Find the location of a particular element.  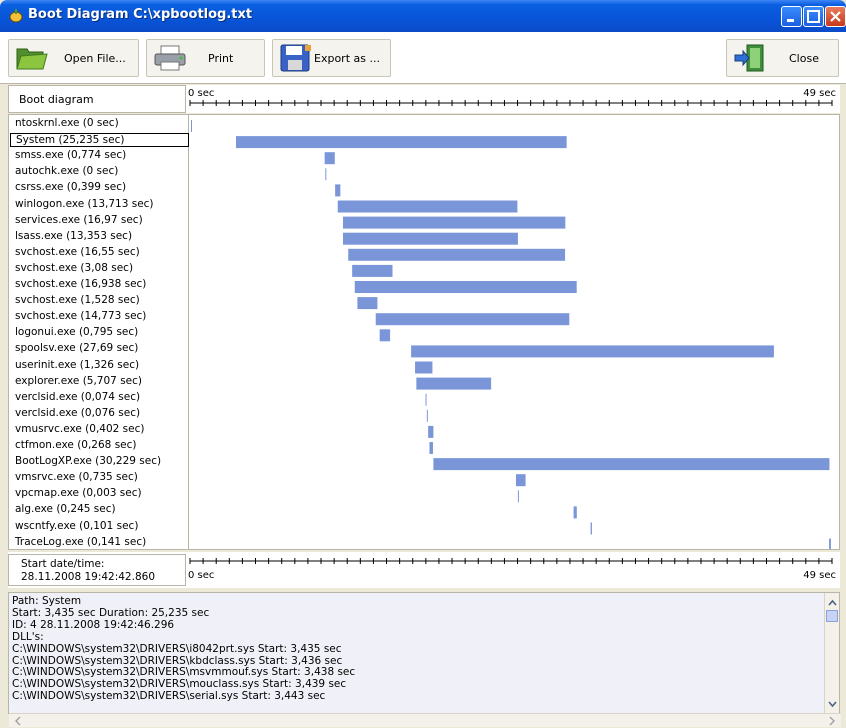

process-row-label: logonui.exe (0,795 sec) is located at coordinates (76, 332).